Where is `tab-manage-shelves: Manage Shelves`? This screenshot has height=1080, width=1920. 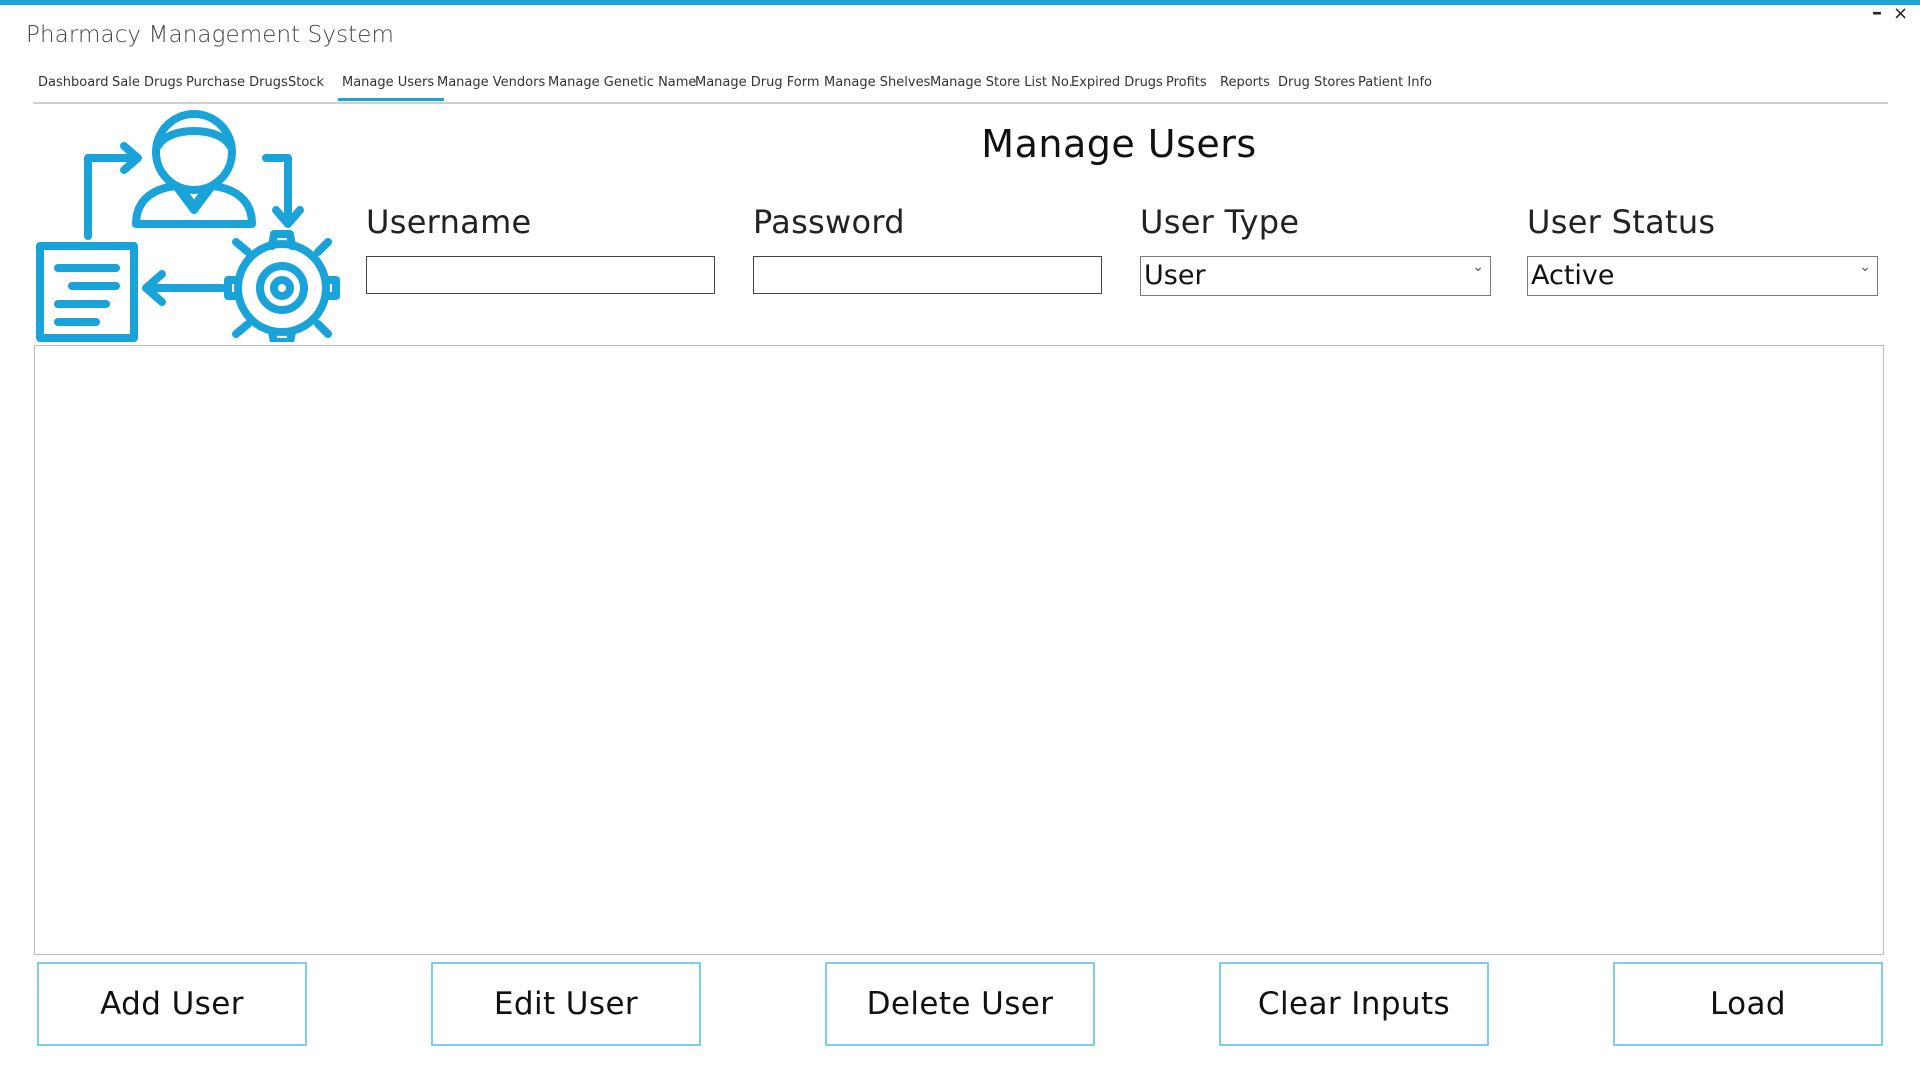
tab-manage-shelves: Manage Shelves is located at coordinates (877, 82).